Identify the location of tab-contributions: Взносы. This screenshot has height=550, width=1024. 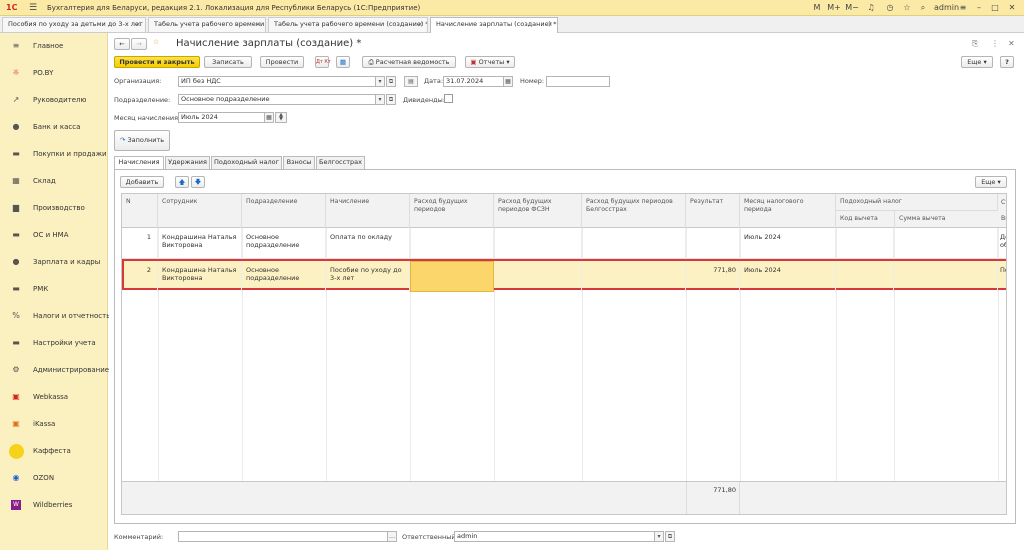
(299, 162).